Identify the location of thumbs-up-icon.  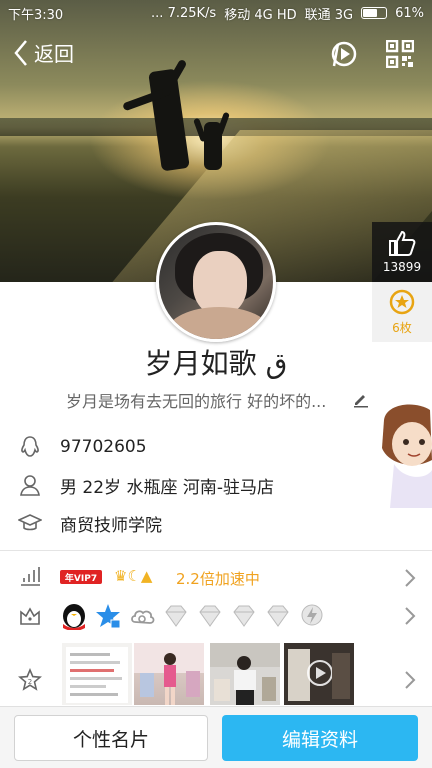
(402, 243).